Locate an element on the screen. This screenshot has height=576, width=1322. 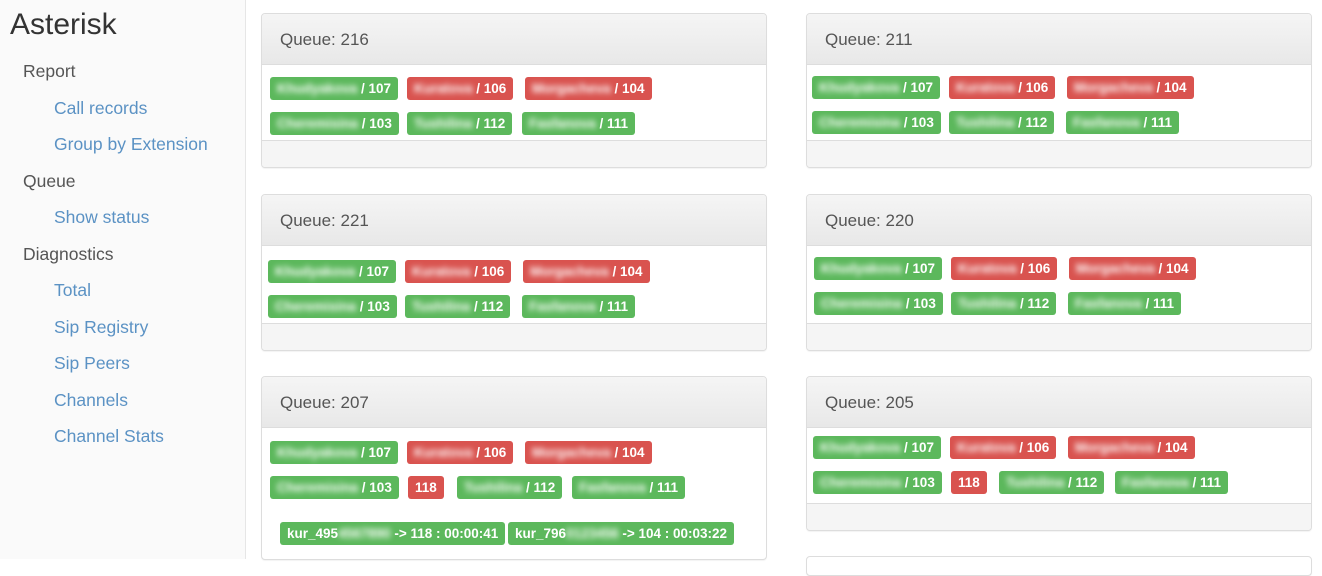
agent-extension: 118 is located at coordinates (426, 487).